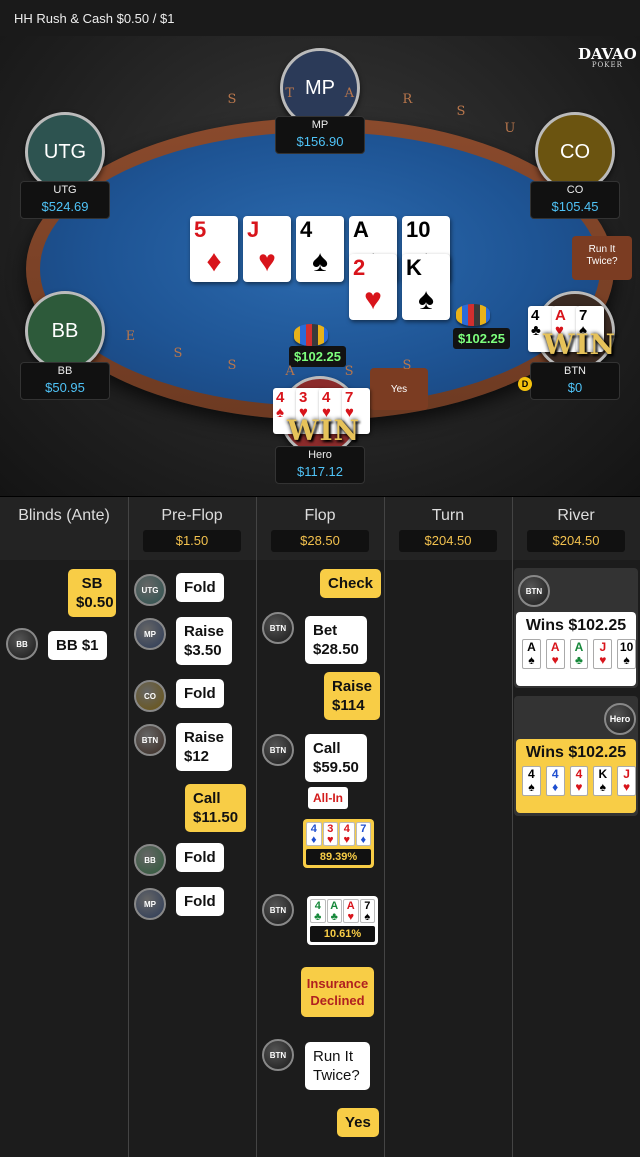 This screenshot has width=640, height=1157. I want to click on column-pot-amount: $1.50, so click(192, 541).